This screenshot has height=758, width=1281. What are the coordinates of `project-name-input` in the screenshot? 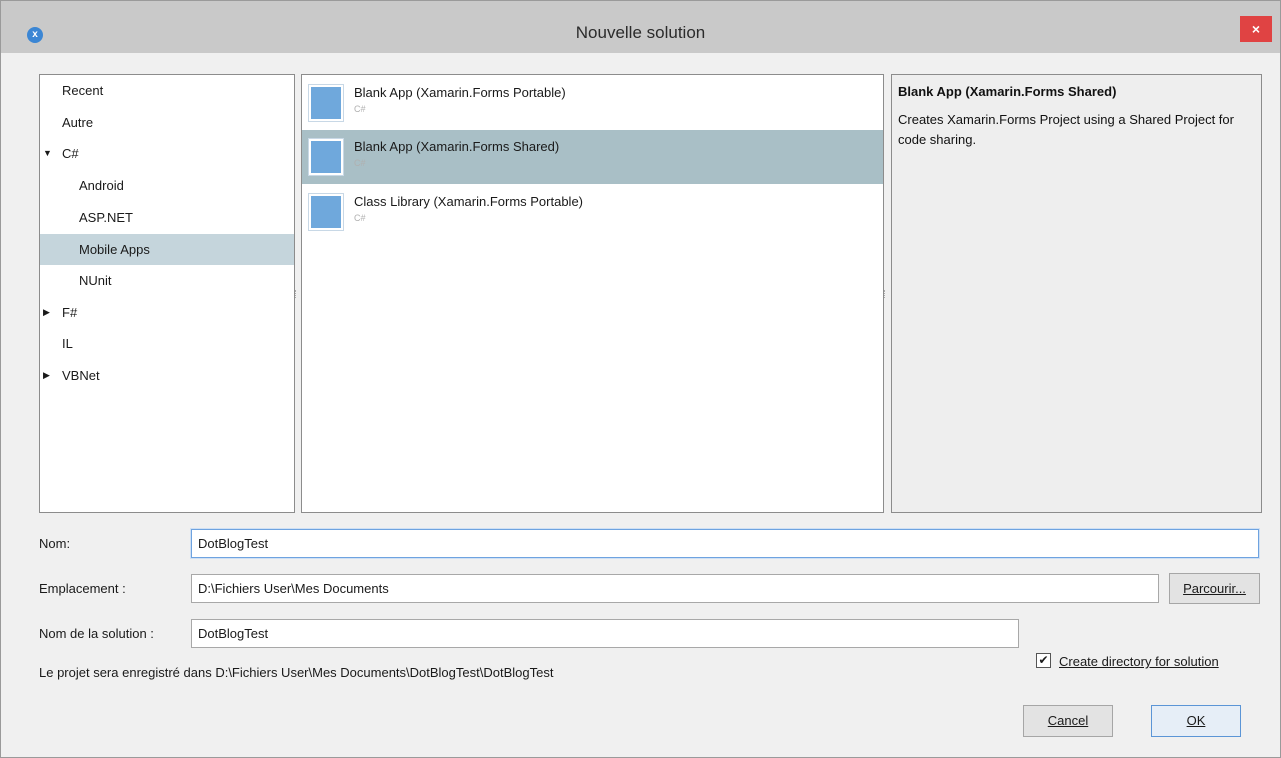 It's located at (725, 543).